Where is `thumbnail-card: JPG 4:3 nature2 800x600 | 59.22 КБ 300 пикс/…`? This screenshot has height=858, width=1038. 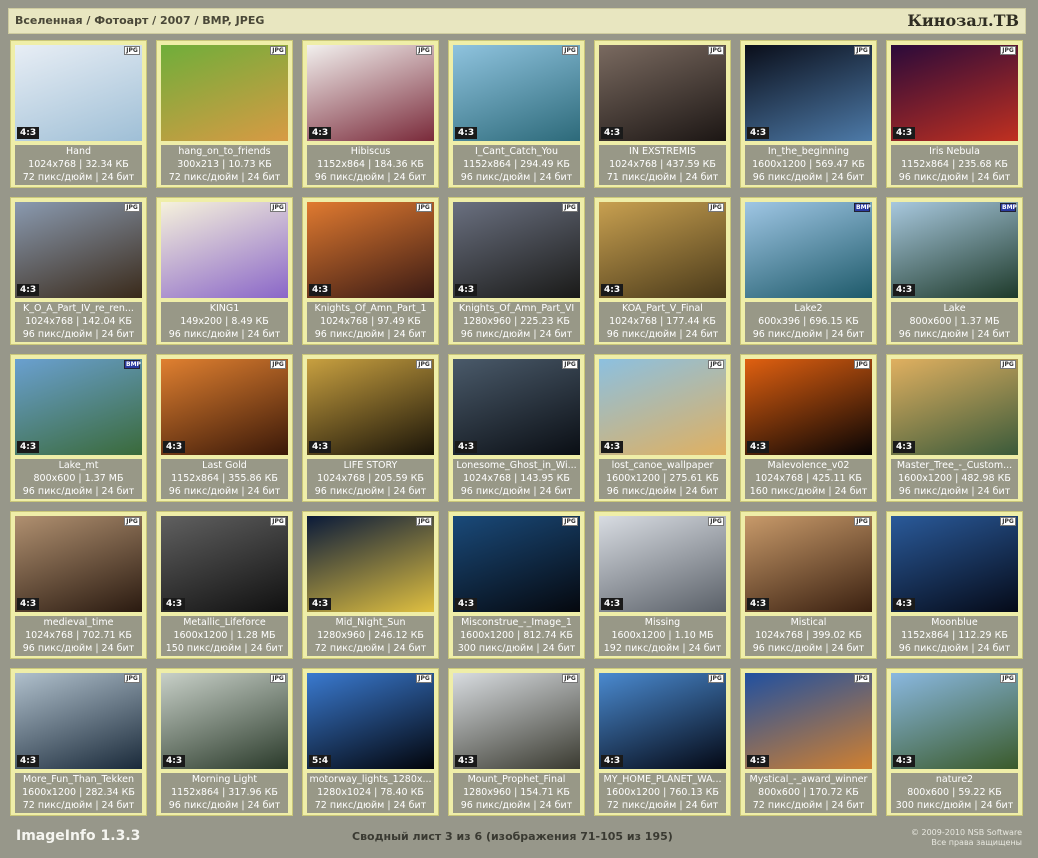
thumbnail-card: JPG 4:3 nature2 800x600 | 59.22 КБ 300 пикс/… is located at coordinates (954, 742).